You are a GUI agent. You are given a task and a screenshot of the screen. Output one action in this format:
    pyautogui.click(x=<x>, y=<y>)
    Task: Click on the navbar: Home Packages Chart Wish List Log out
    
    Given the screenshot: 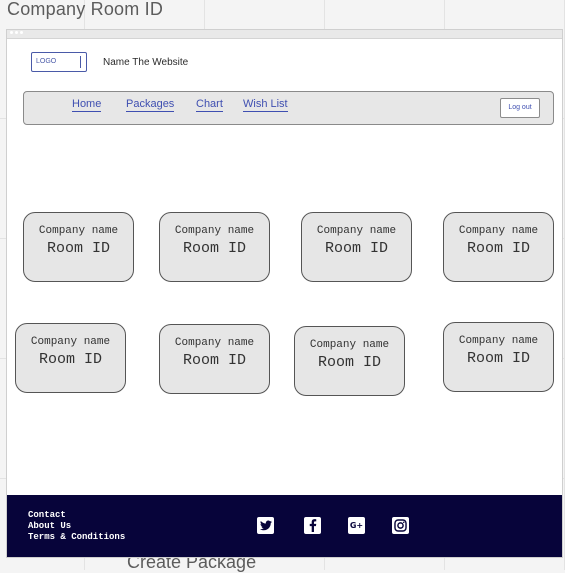 What is the action you would take?
    pyautogui.click(x=288, y=108)
    